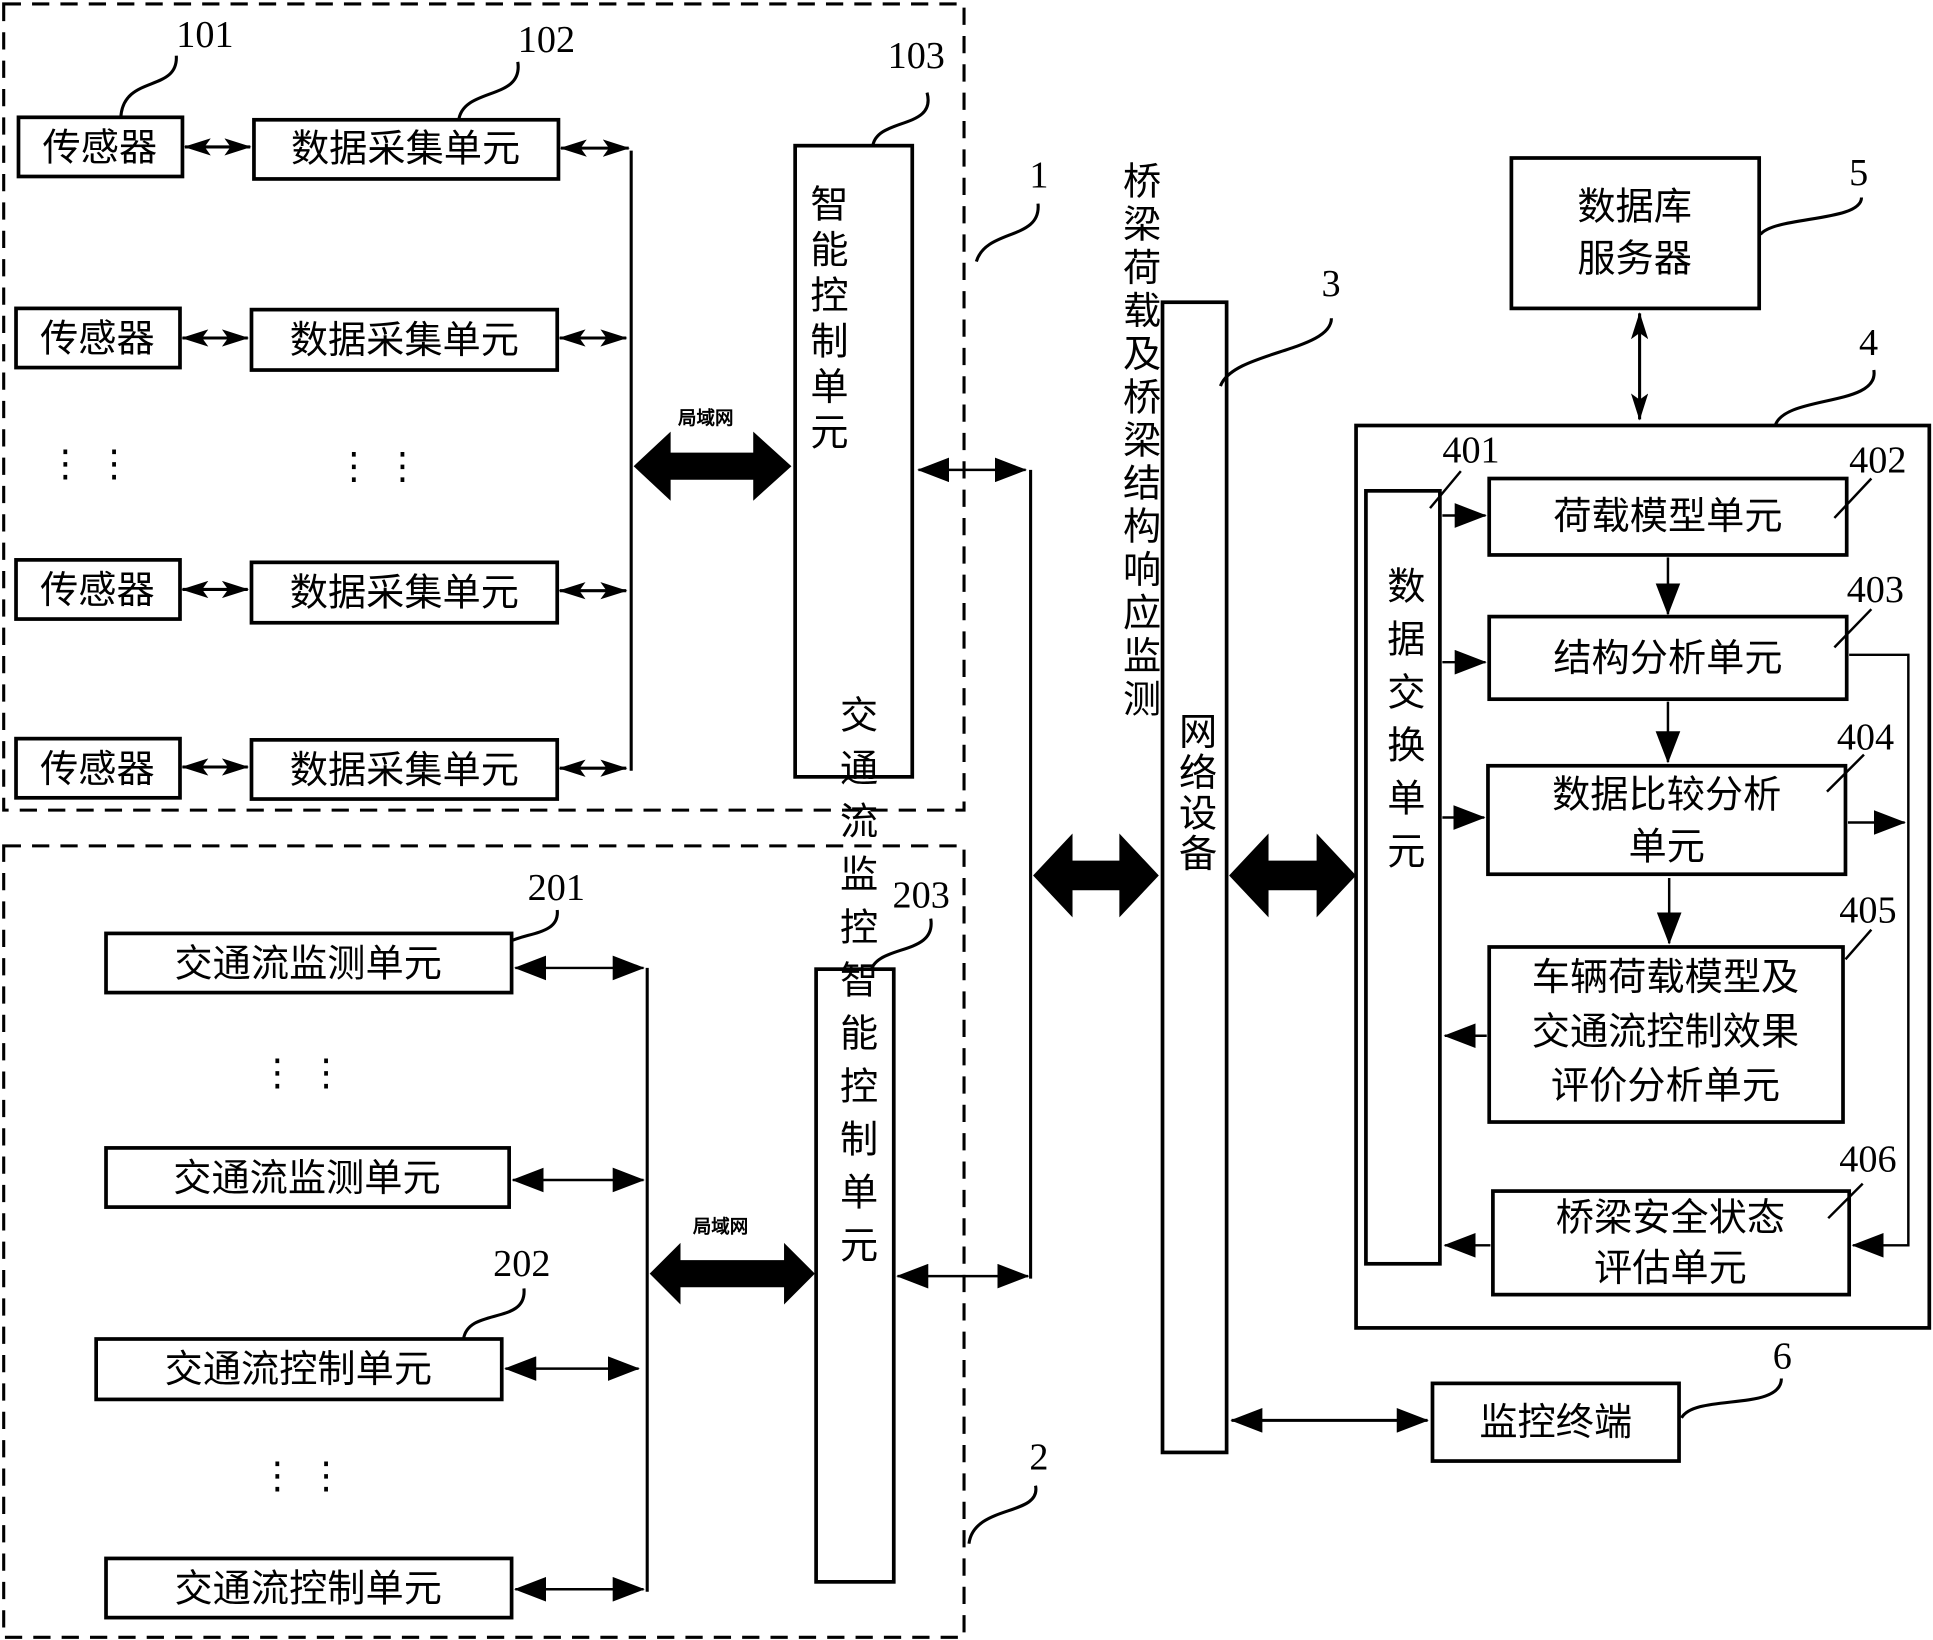 The width and height of the screenshot is (1933, 1640). I want to click on daq-ellipsis: ⋮ ⋮, so click(378, 466).